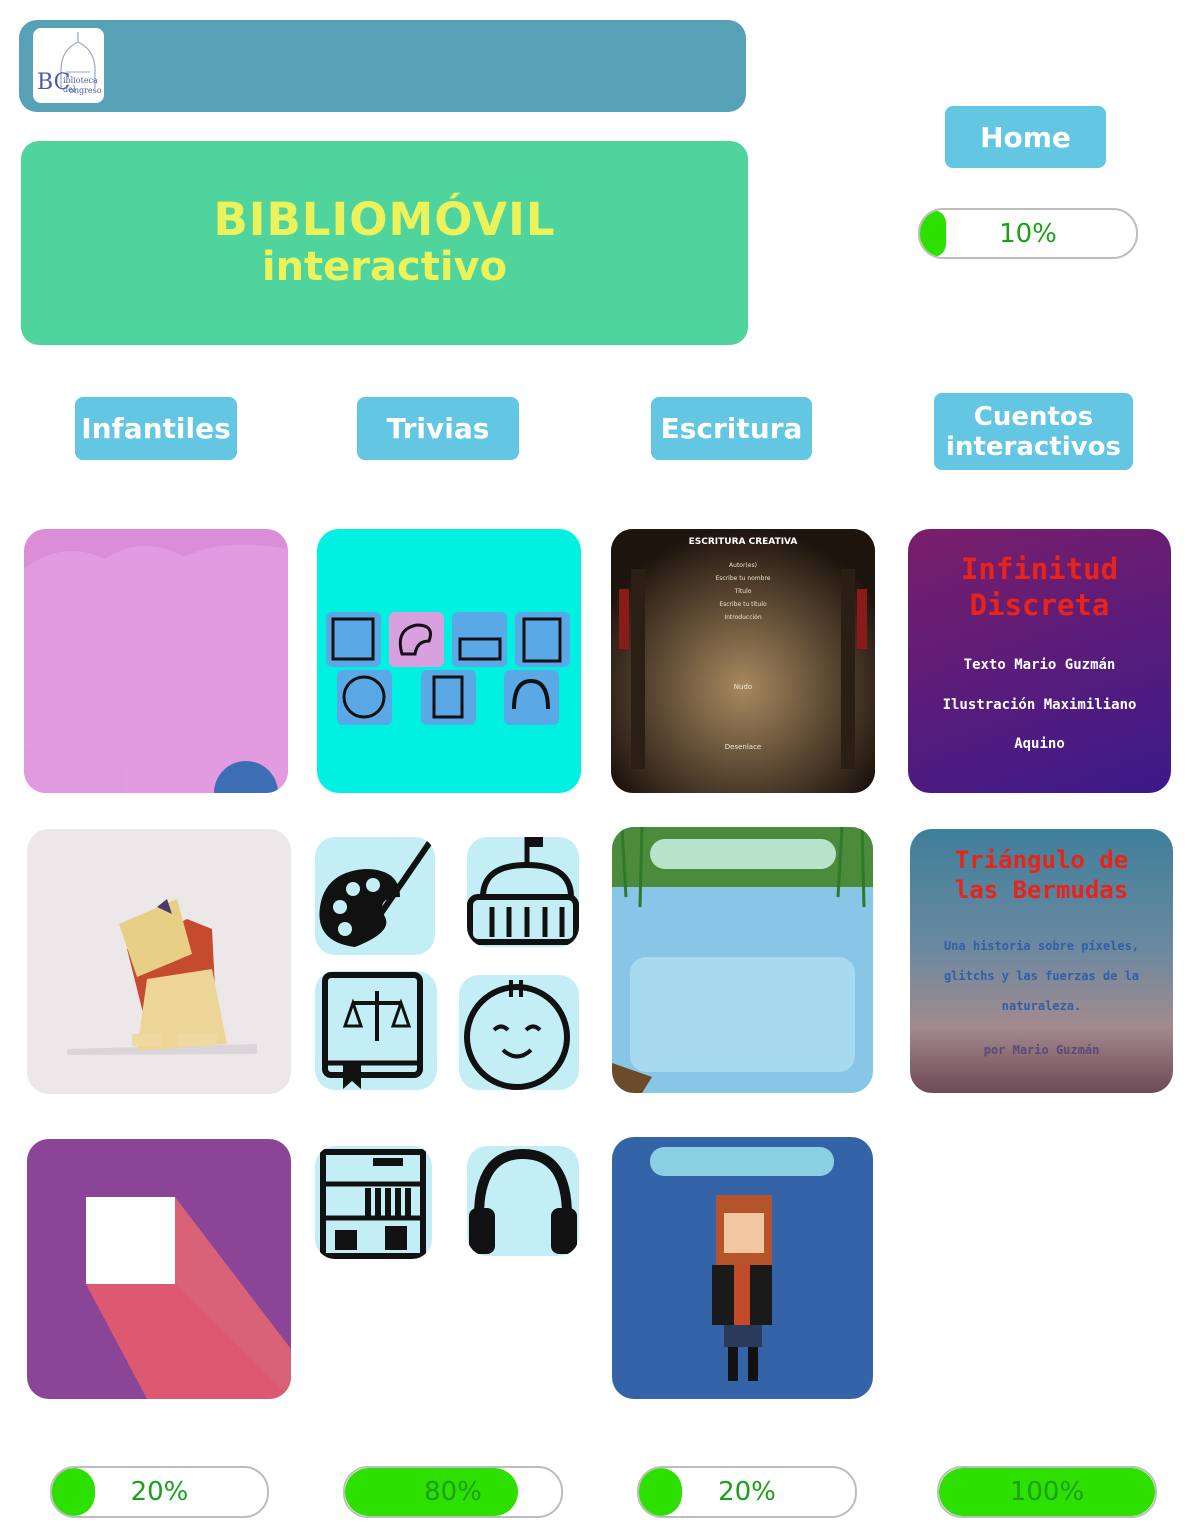 The height and width of the screenshot is (1539, 1191). Describe the element at coordinates (188, 1298) in the screenshot. I see `shadow-square-image` at that location.